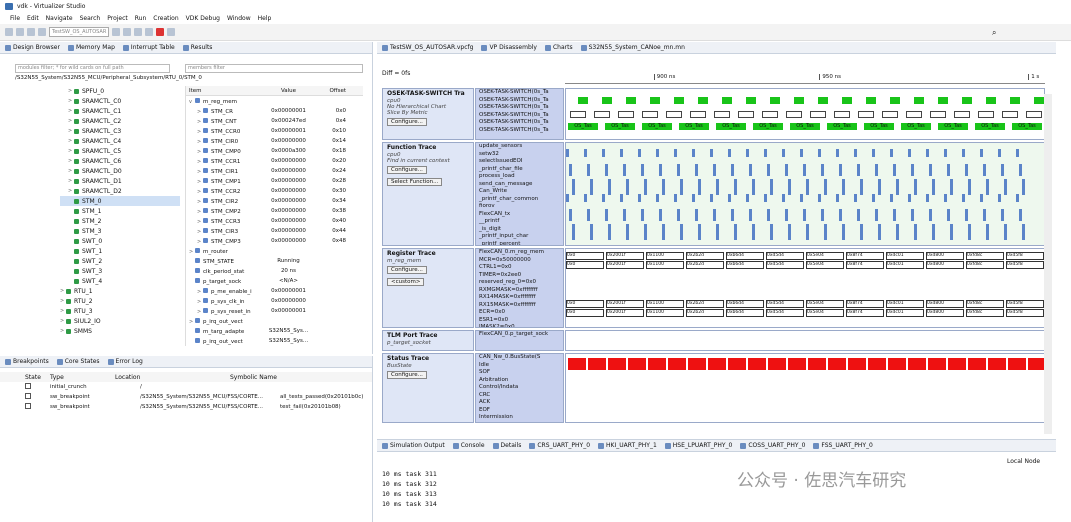 Image resolution: width=1071 pixels, height=522 pixels. I want to click on print-icon, so click(31, 32).